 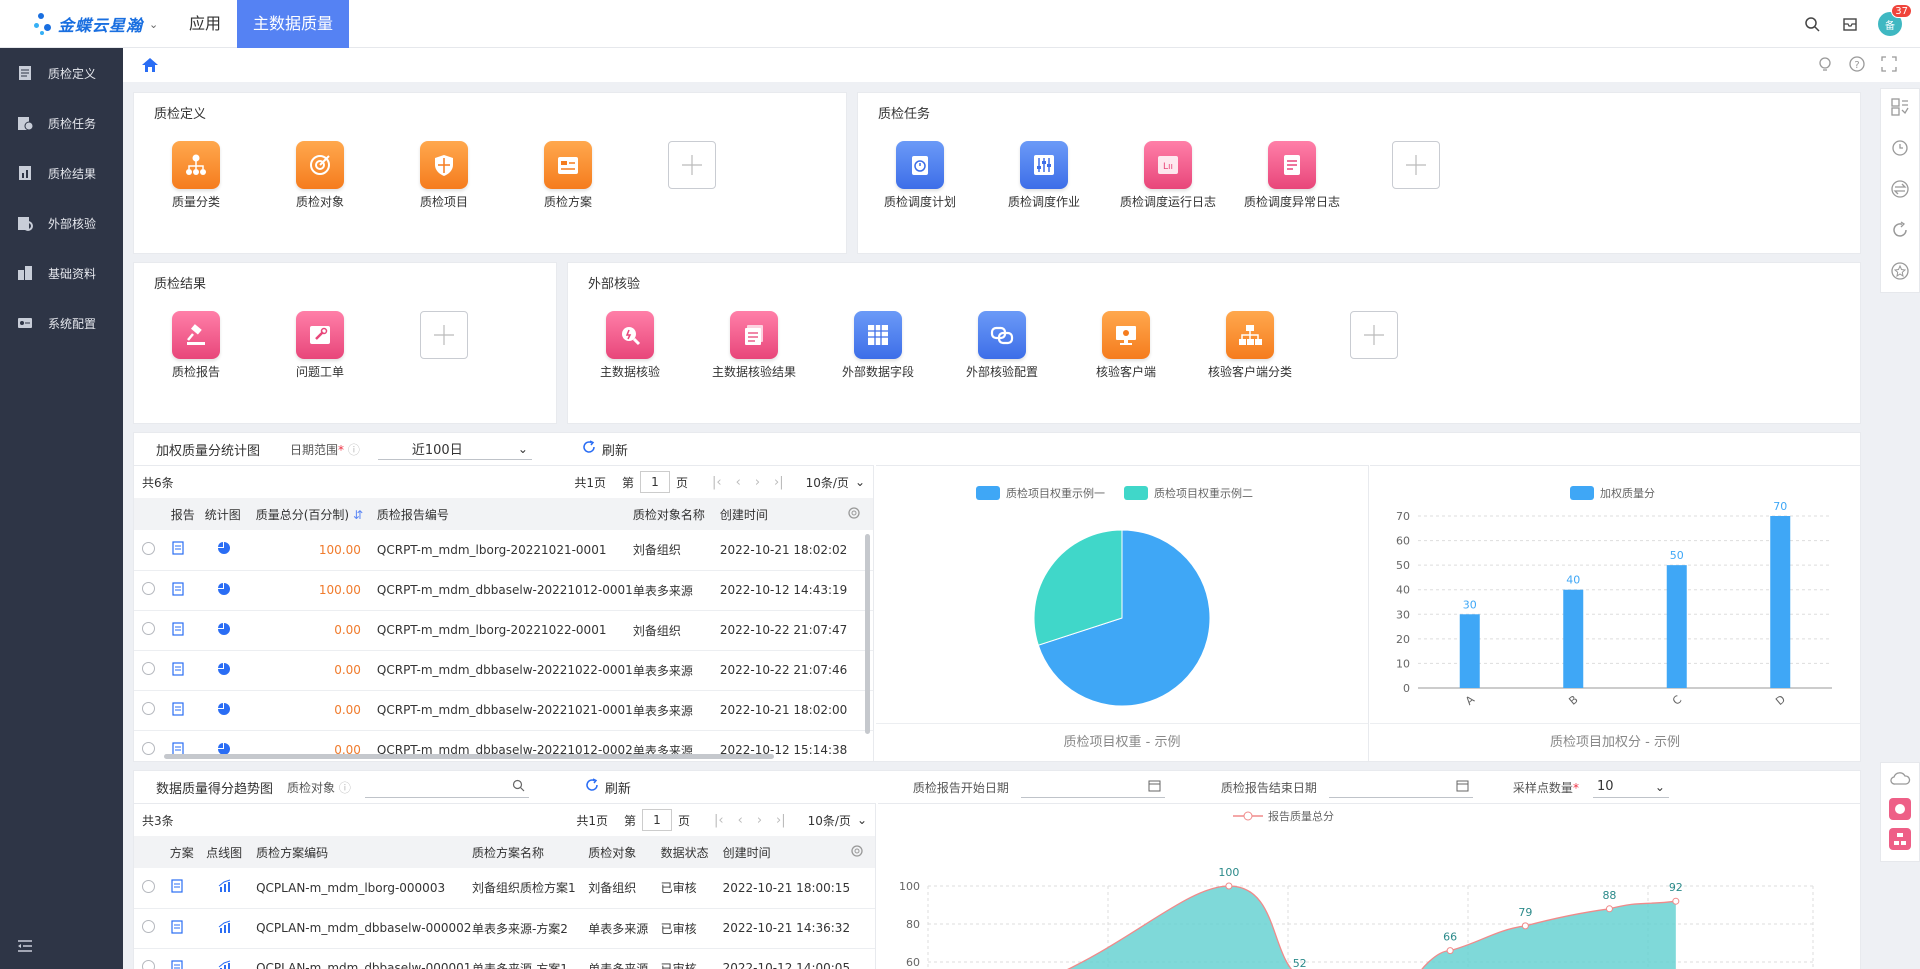 What do you see at coordinates (1292, 175) in the screenshot?
I see `tile-qc-schedule-error-log: 质检调度异常日志` at bounding box center [1292, 175].